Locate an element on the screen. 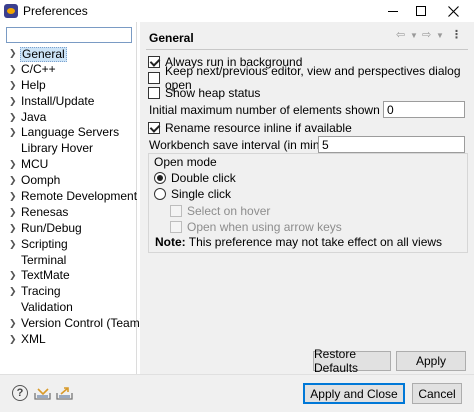 This screenshot has width=474, height=412. tree-item-label: Validation is located at coordinates (47, 307).